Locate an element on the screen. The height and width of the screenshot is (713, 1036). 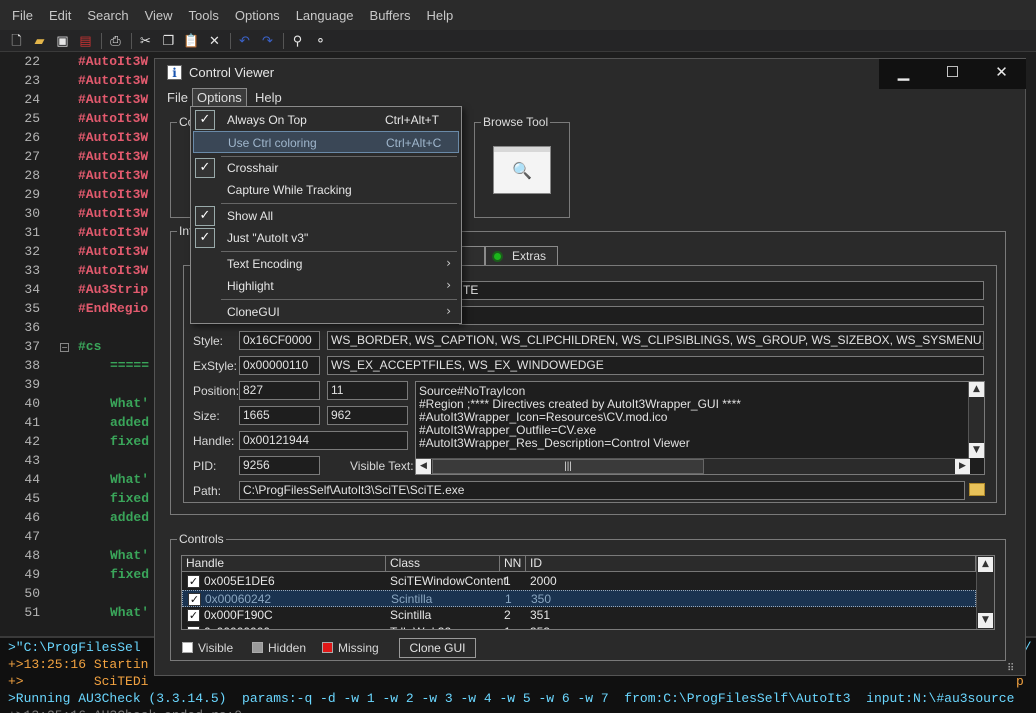
code-line: #EndRegio is located at coordinates (113, 308).